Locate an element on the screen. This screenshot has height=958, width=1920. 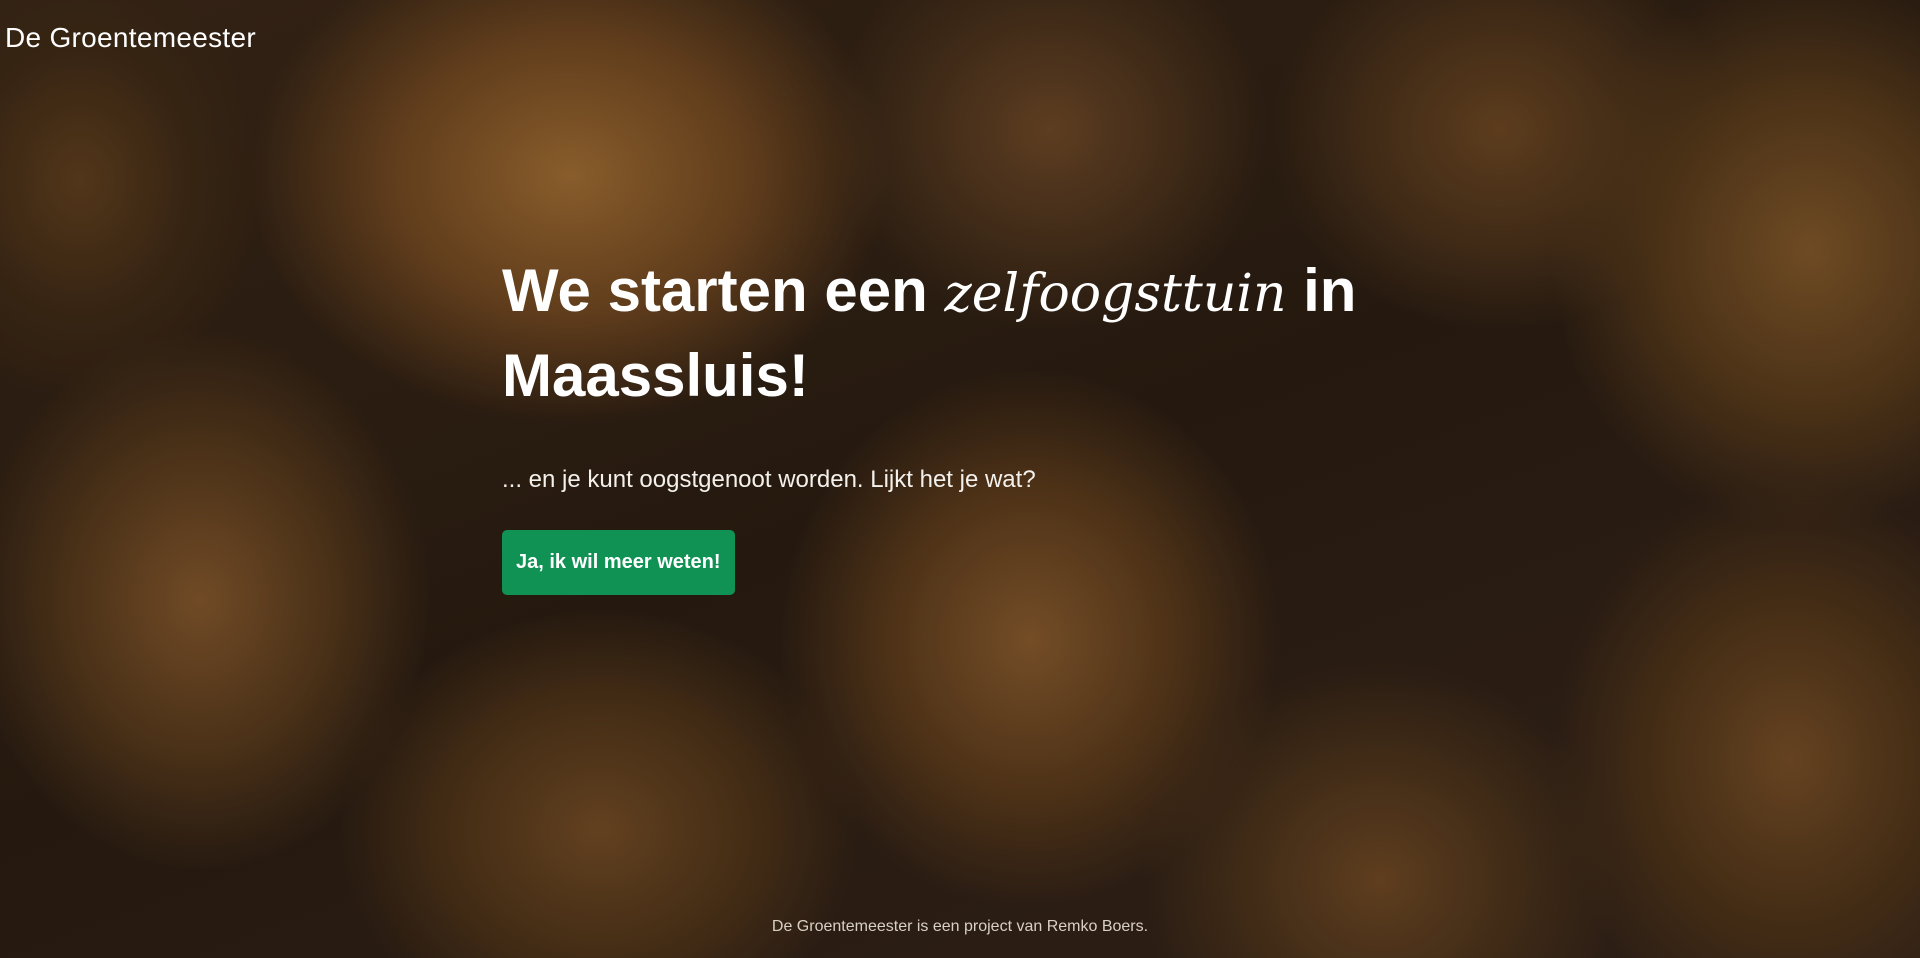
headline-start: We starten een is located at coordinates (723, 290).